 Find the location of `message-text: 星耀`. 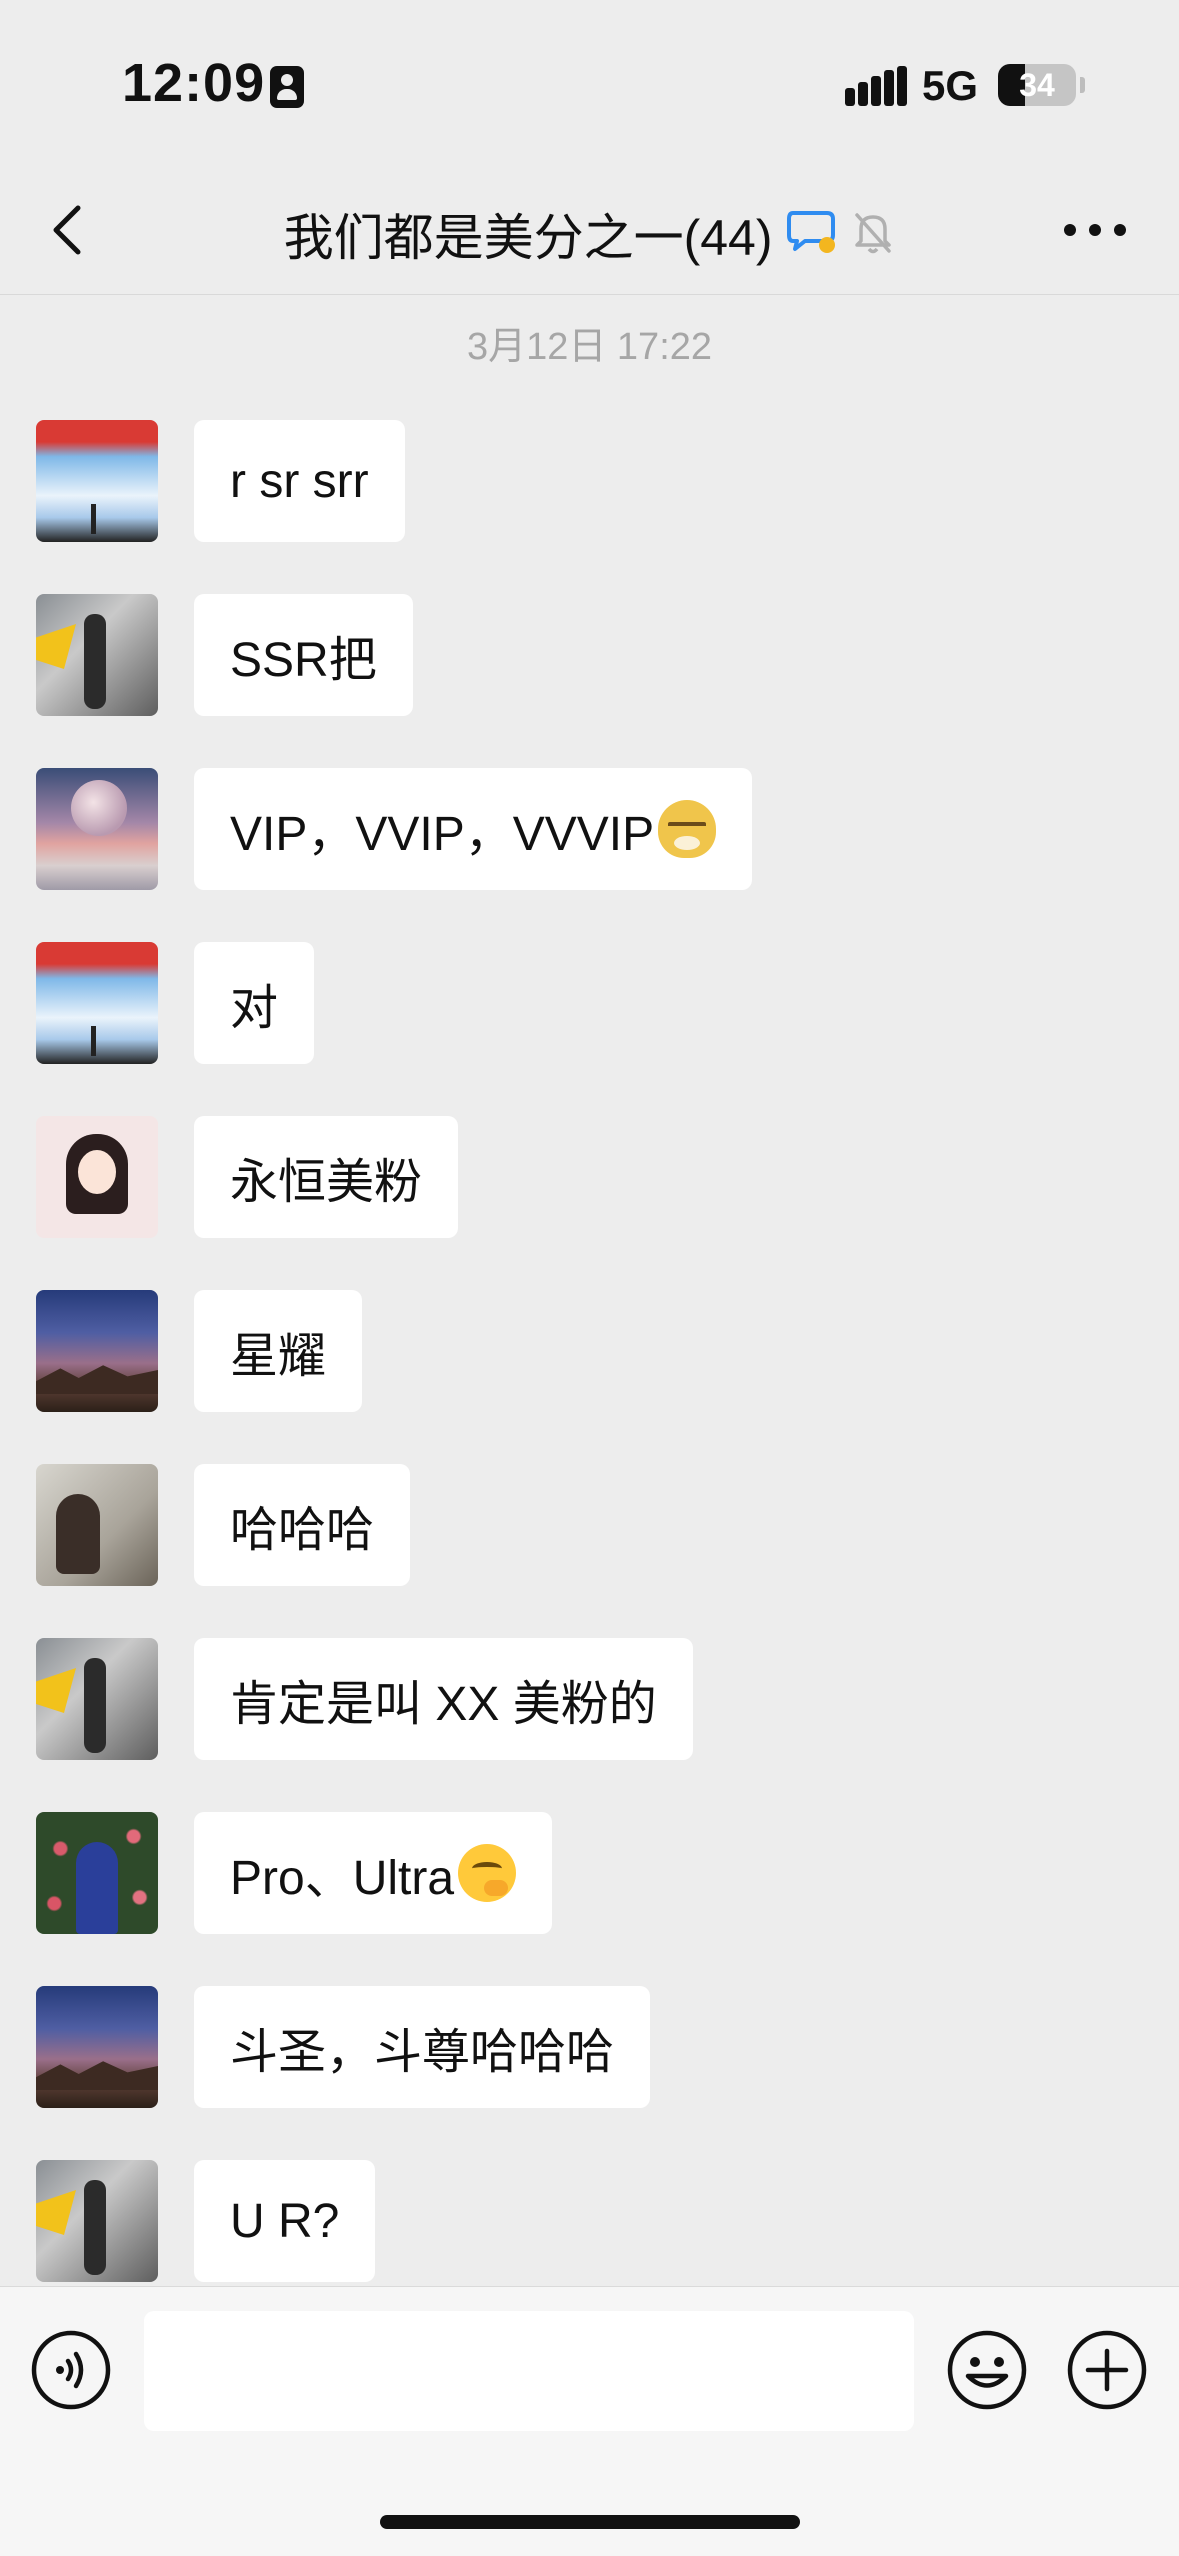

message-text: 星耀 is located at coordinates (278, 1356).